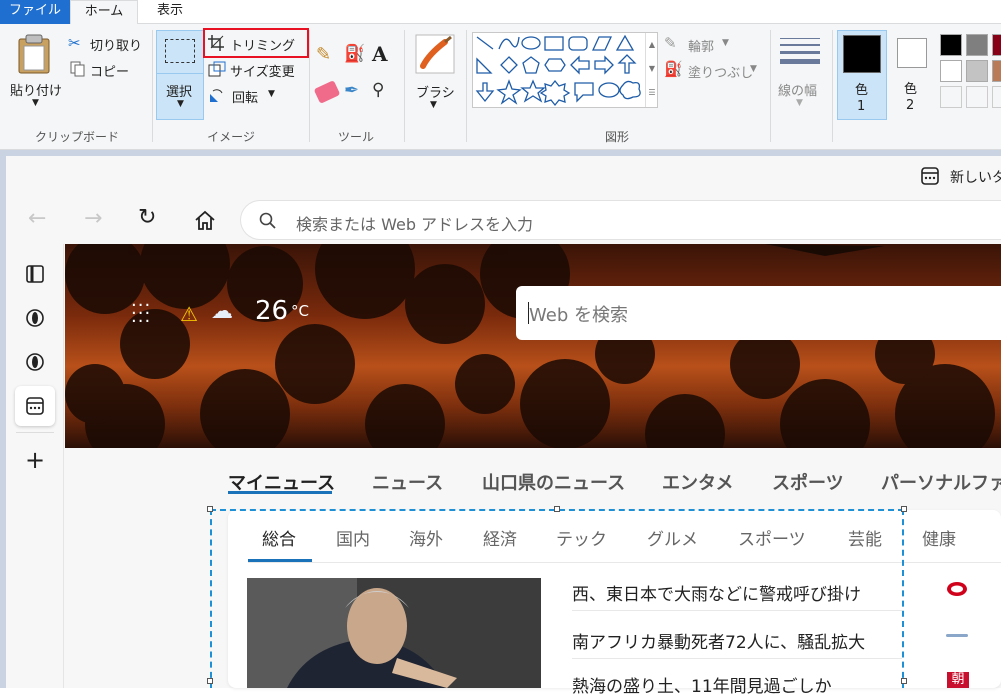 Image resolution: width=1001 pixels, height=697 pixels. Describe the element at coordinates (808, 482) in the screenshot. I see `main-tab-sports: スポーツ` at that location.